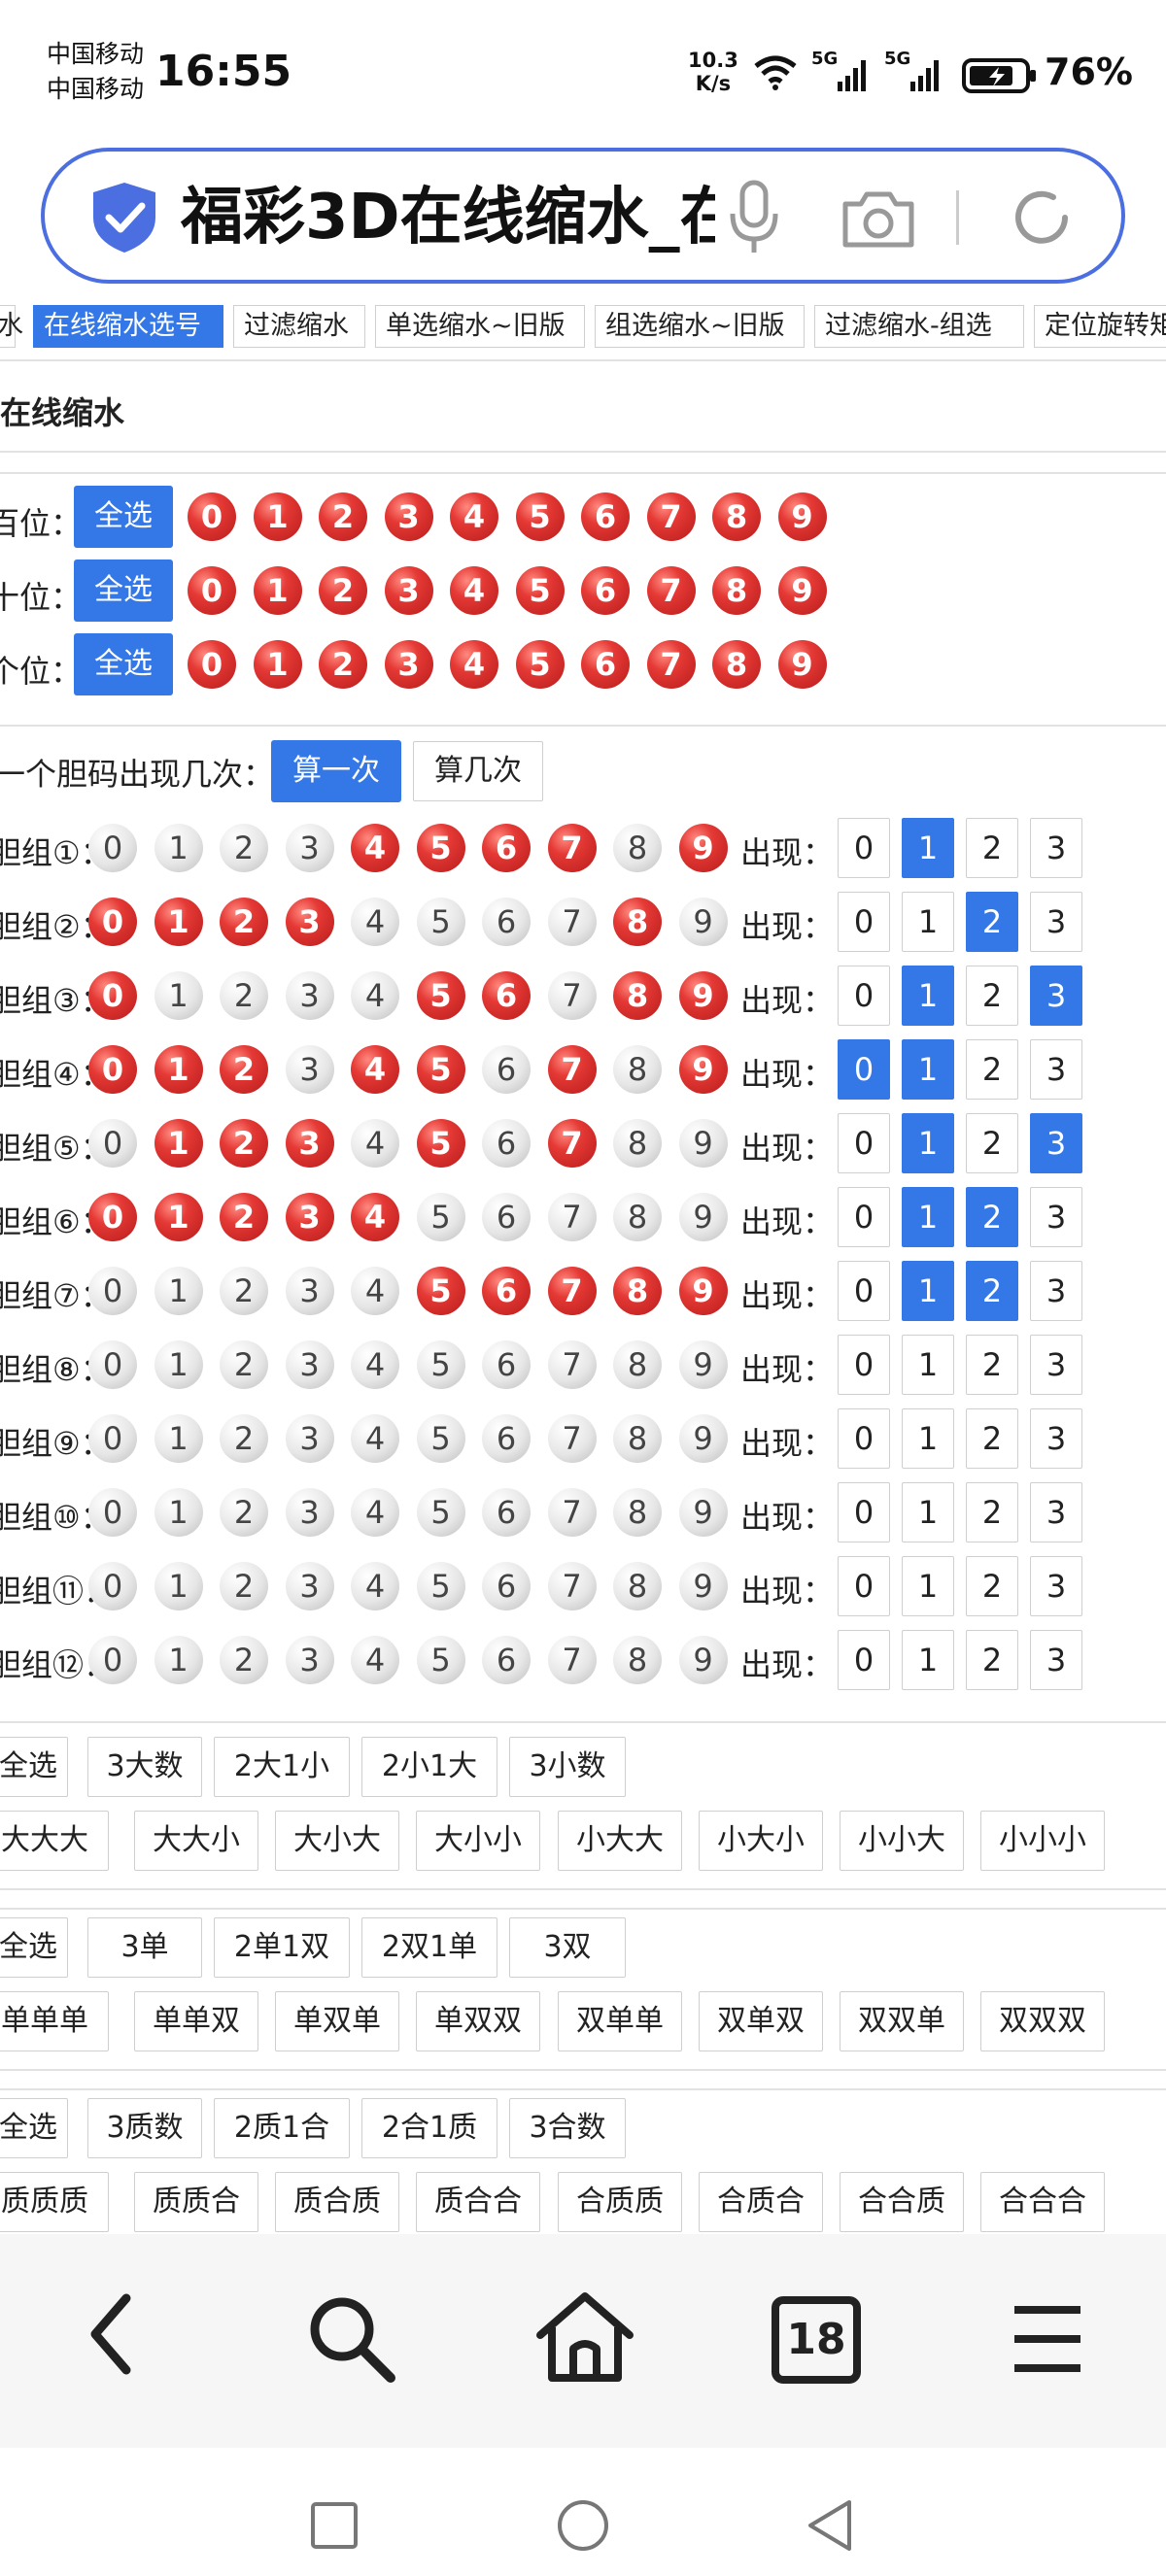 This screenshot has width=1166, height=2576. I want to click on size-filter-option: 3小数, so click(567, 1767).